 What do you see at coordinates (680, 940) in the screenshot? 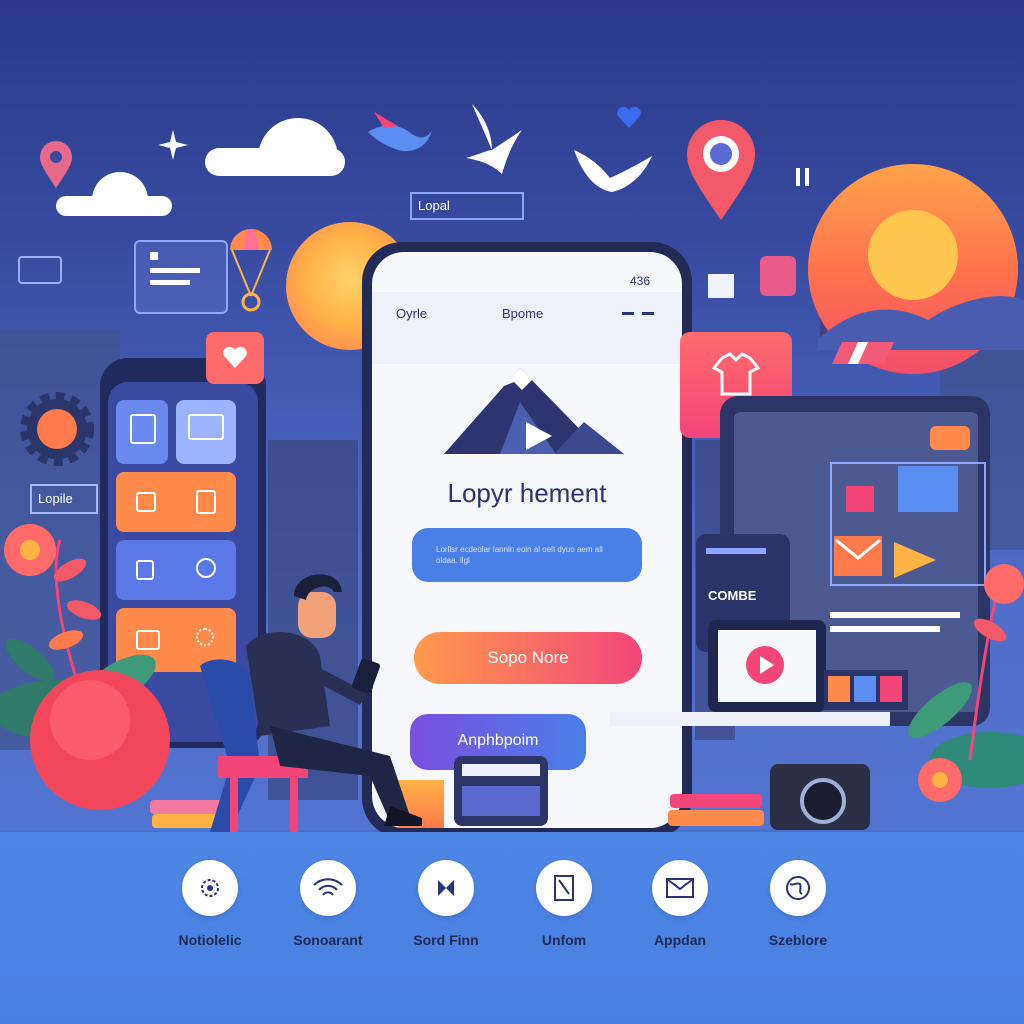
I see `nav-label: Appdan` at bounding box center [680, 940].